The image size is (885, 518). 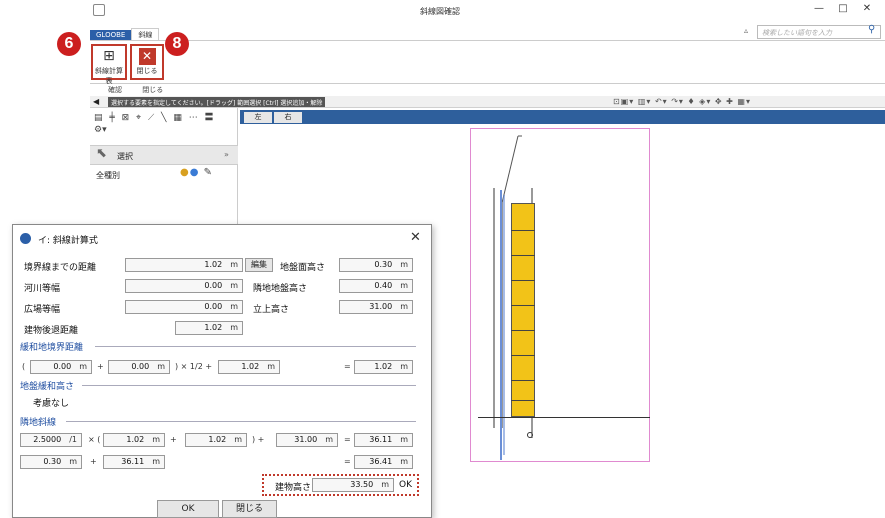 What do you see at coordinates (164, 155) in the screenshot?
I see `select-row` at bounding box center [164, 155].